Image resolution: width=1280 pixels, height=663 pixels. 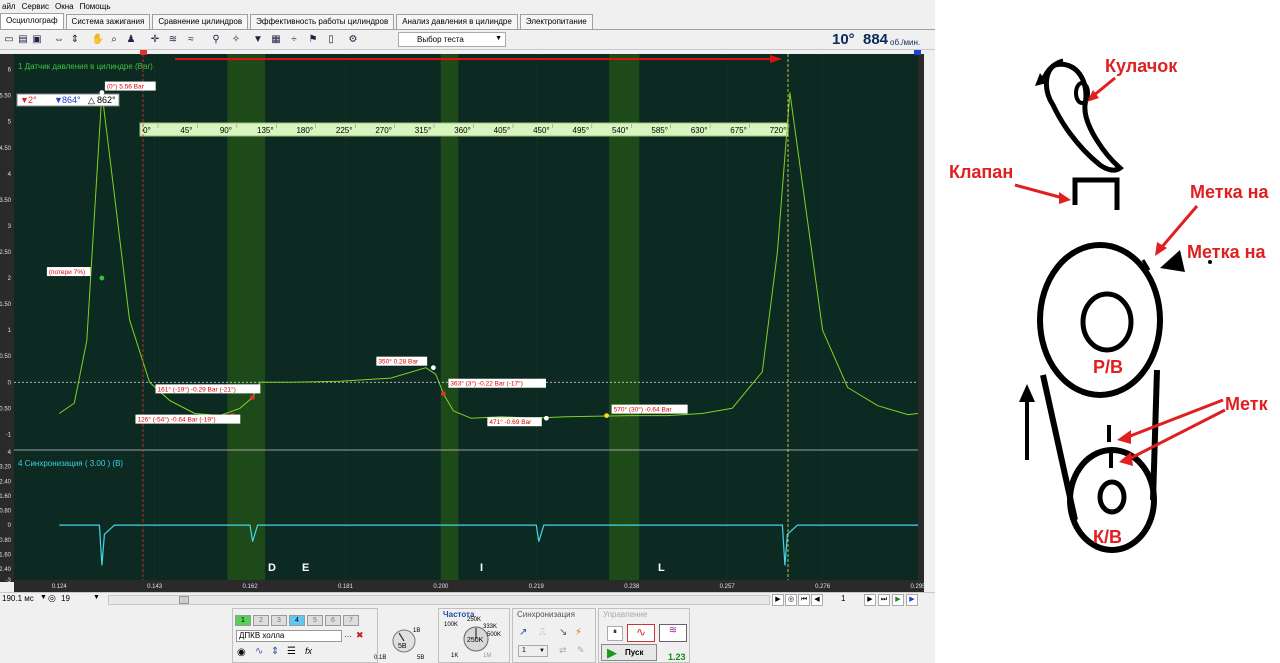 What do you see at coordinates (1229, 192) in the screenshot?
I see `label-mark-1: Метка на` at bounding box center [1229, 192].